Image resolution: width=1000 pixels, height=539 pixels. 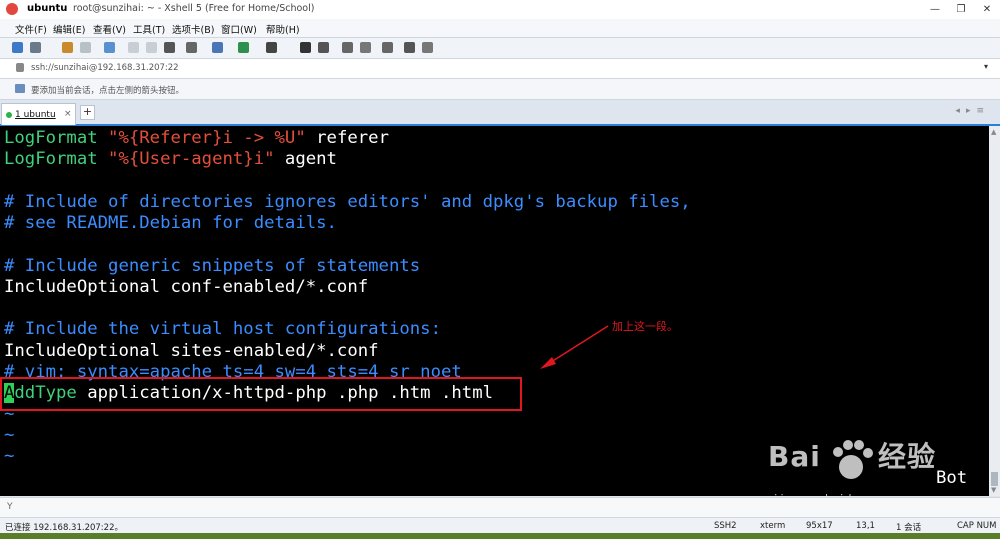 What do you see at coordinates (323, 47) in the screenshot?
I see `script-icon` at bounding box center [323, 47].